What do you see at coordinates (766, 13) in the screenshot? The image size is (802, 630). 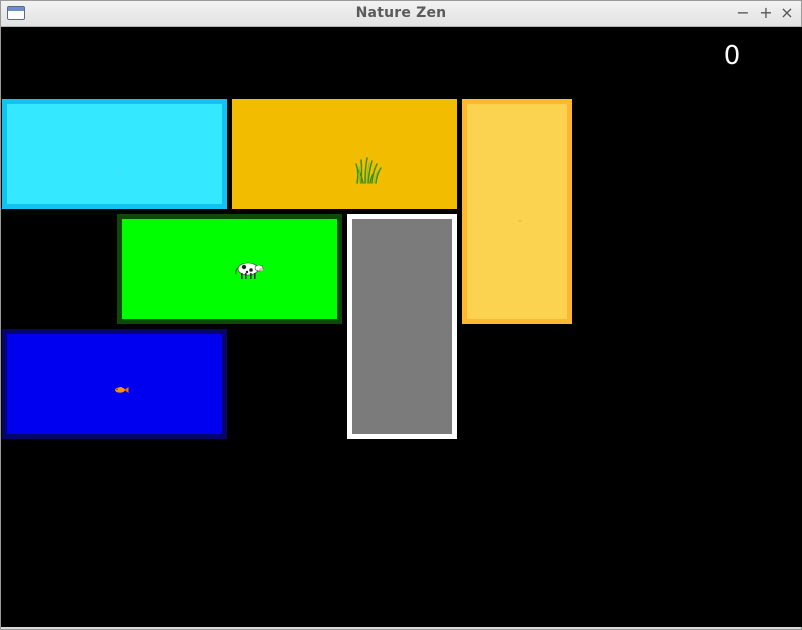 I see `maximize-button: +` at bounding box center [766, 13].